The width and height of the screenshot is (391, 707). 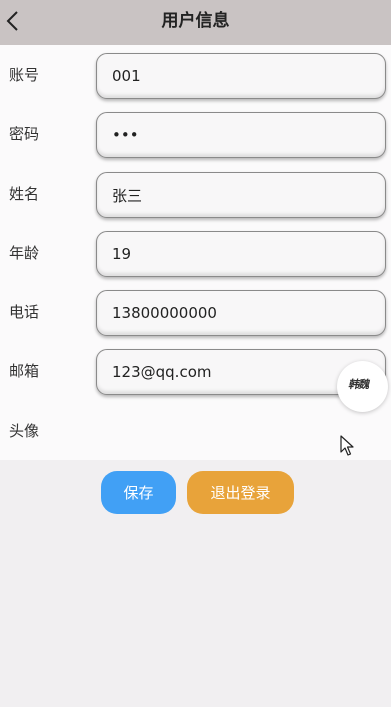 I want to click on phone-row: 电话, so click(x=195, y=312).